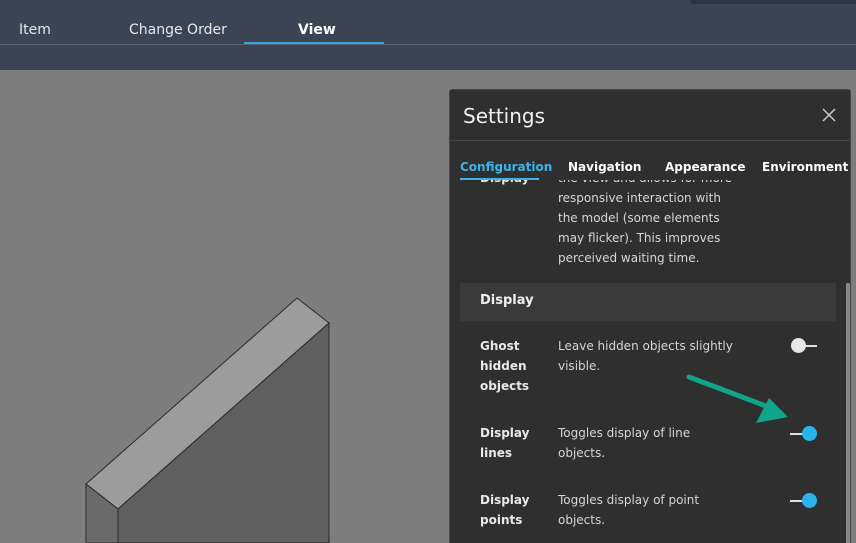 Image resolution: width=856 pixels, height=543 pixels. What do you see at coordinates (773, 2) in the screenshot?
I see `topbar-corner-strip` at bounding box center [773, 2].